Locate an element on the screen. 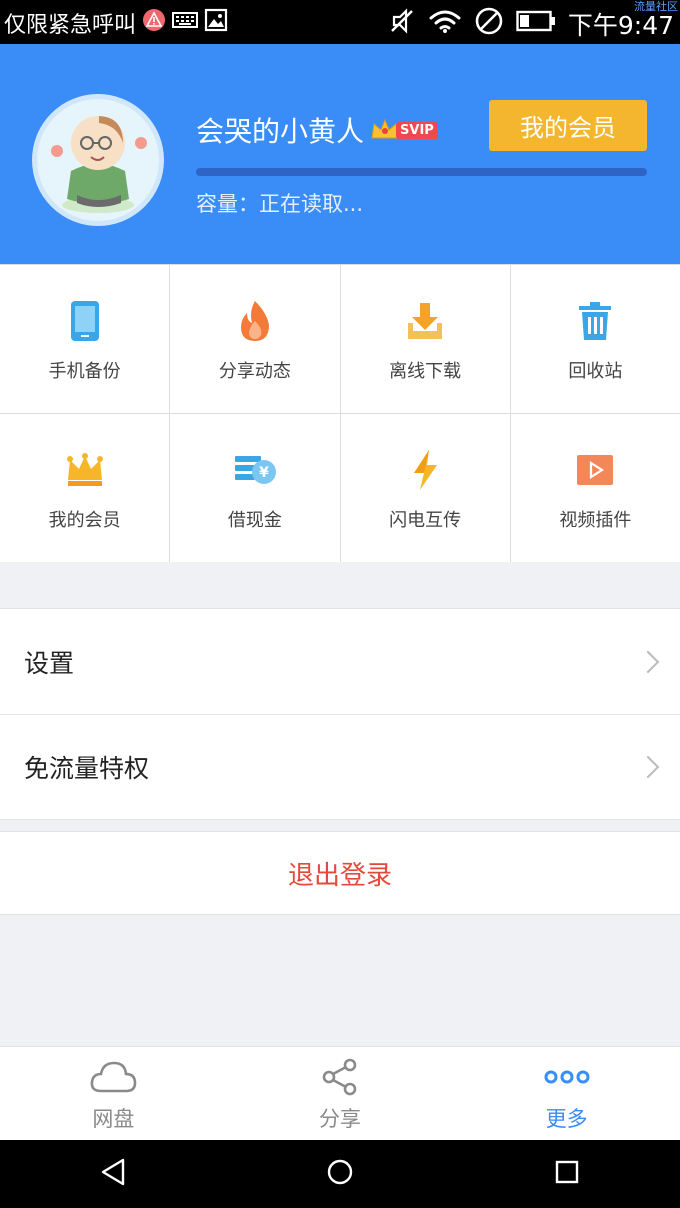 This screenshot has width=680, height=1208. grid-item-label: 借现金 is located at coordinates (254, 520).